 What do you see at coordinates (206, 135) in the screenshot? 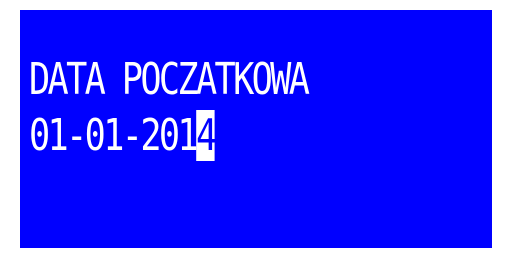
I see `text-cursor: 4` at bounding box center [206, 135].